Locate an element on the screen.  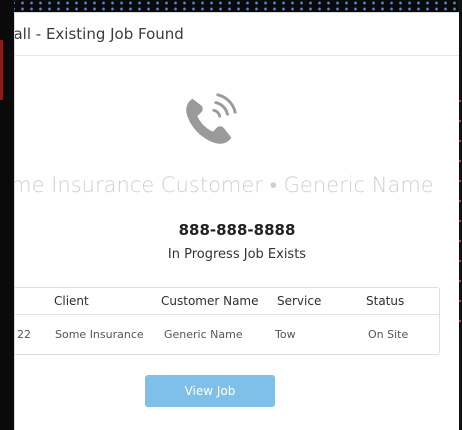
background-dot-pattern is located at coordinates (231, 6).